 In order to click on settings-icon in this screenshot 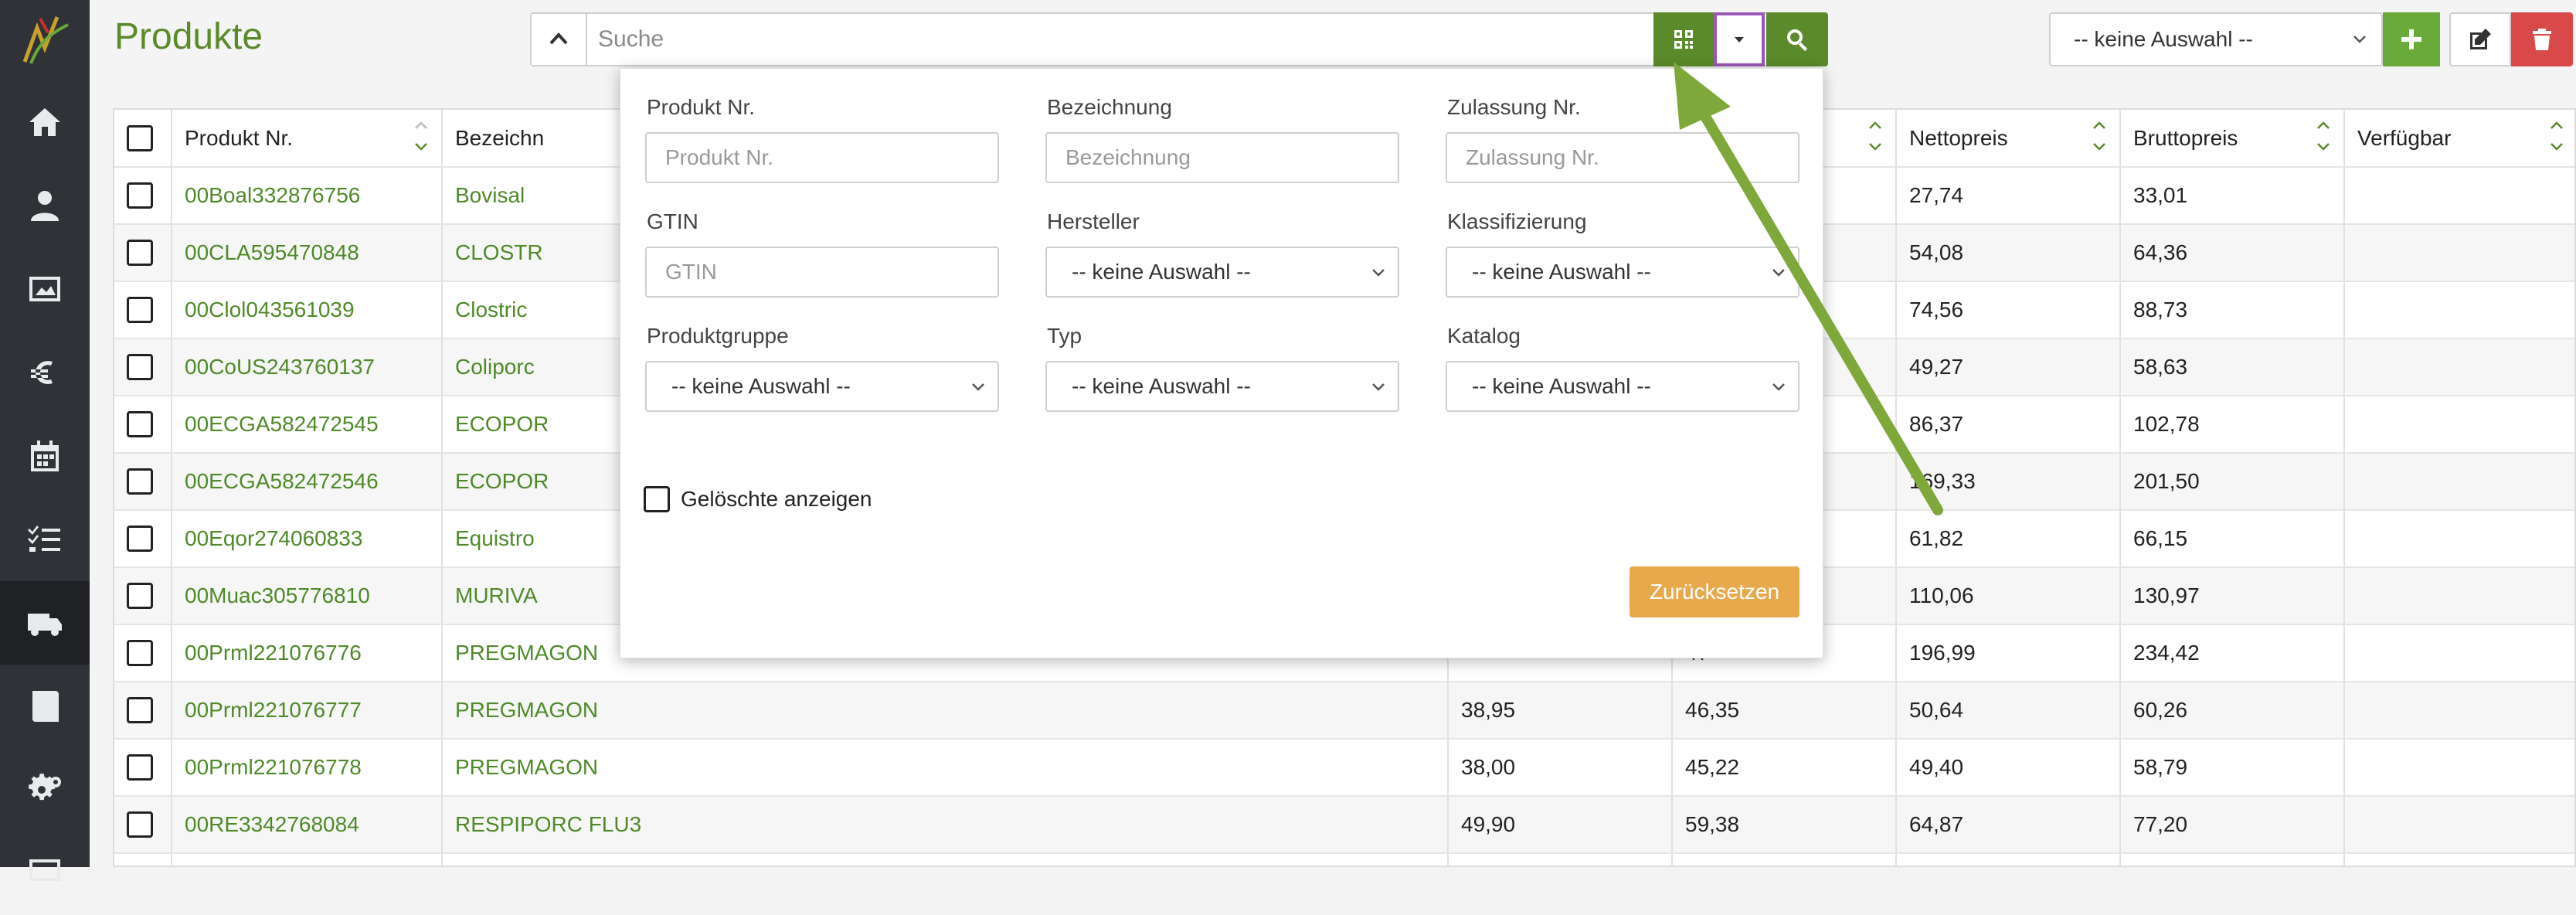, I will do `click(45, 787)`.